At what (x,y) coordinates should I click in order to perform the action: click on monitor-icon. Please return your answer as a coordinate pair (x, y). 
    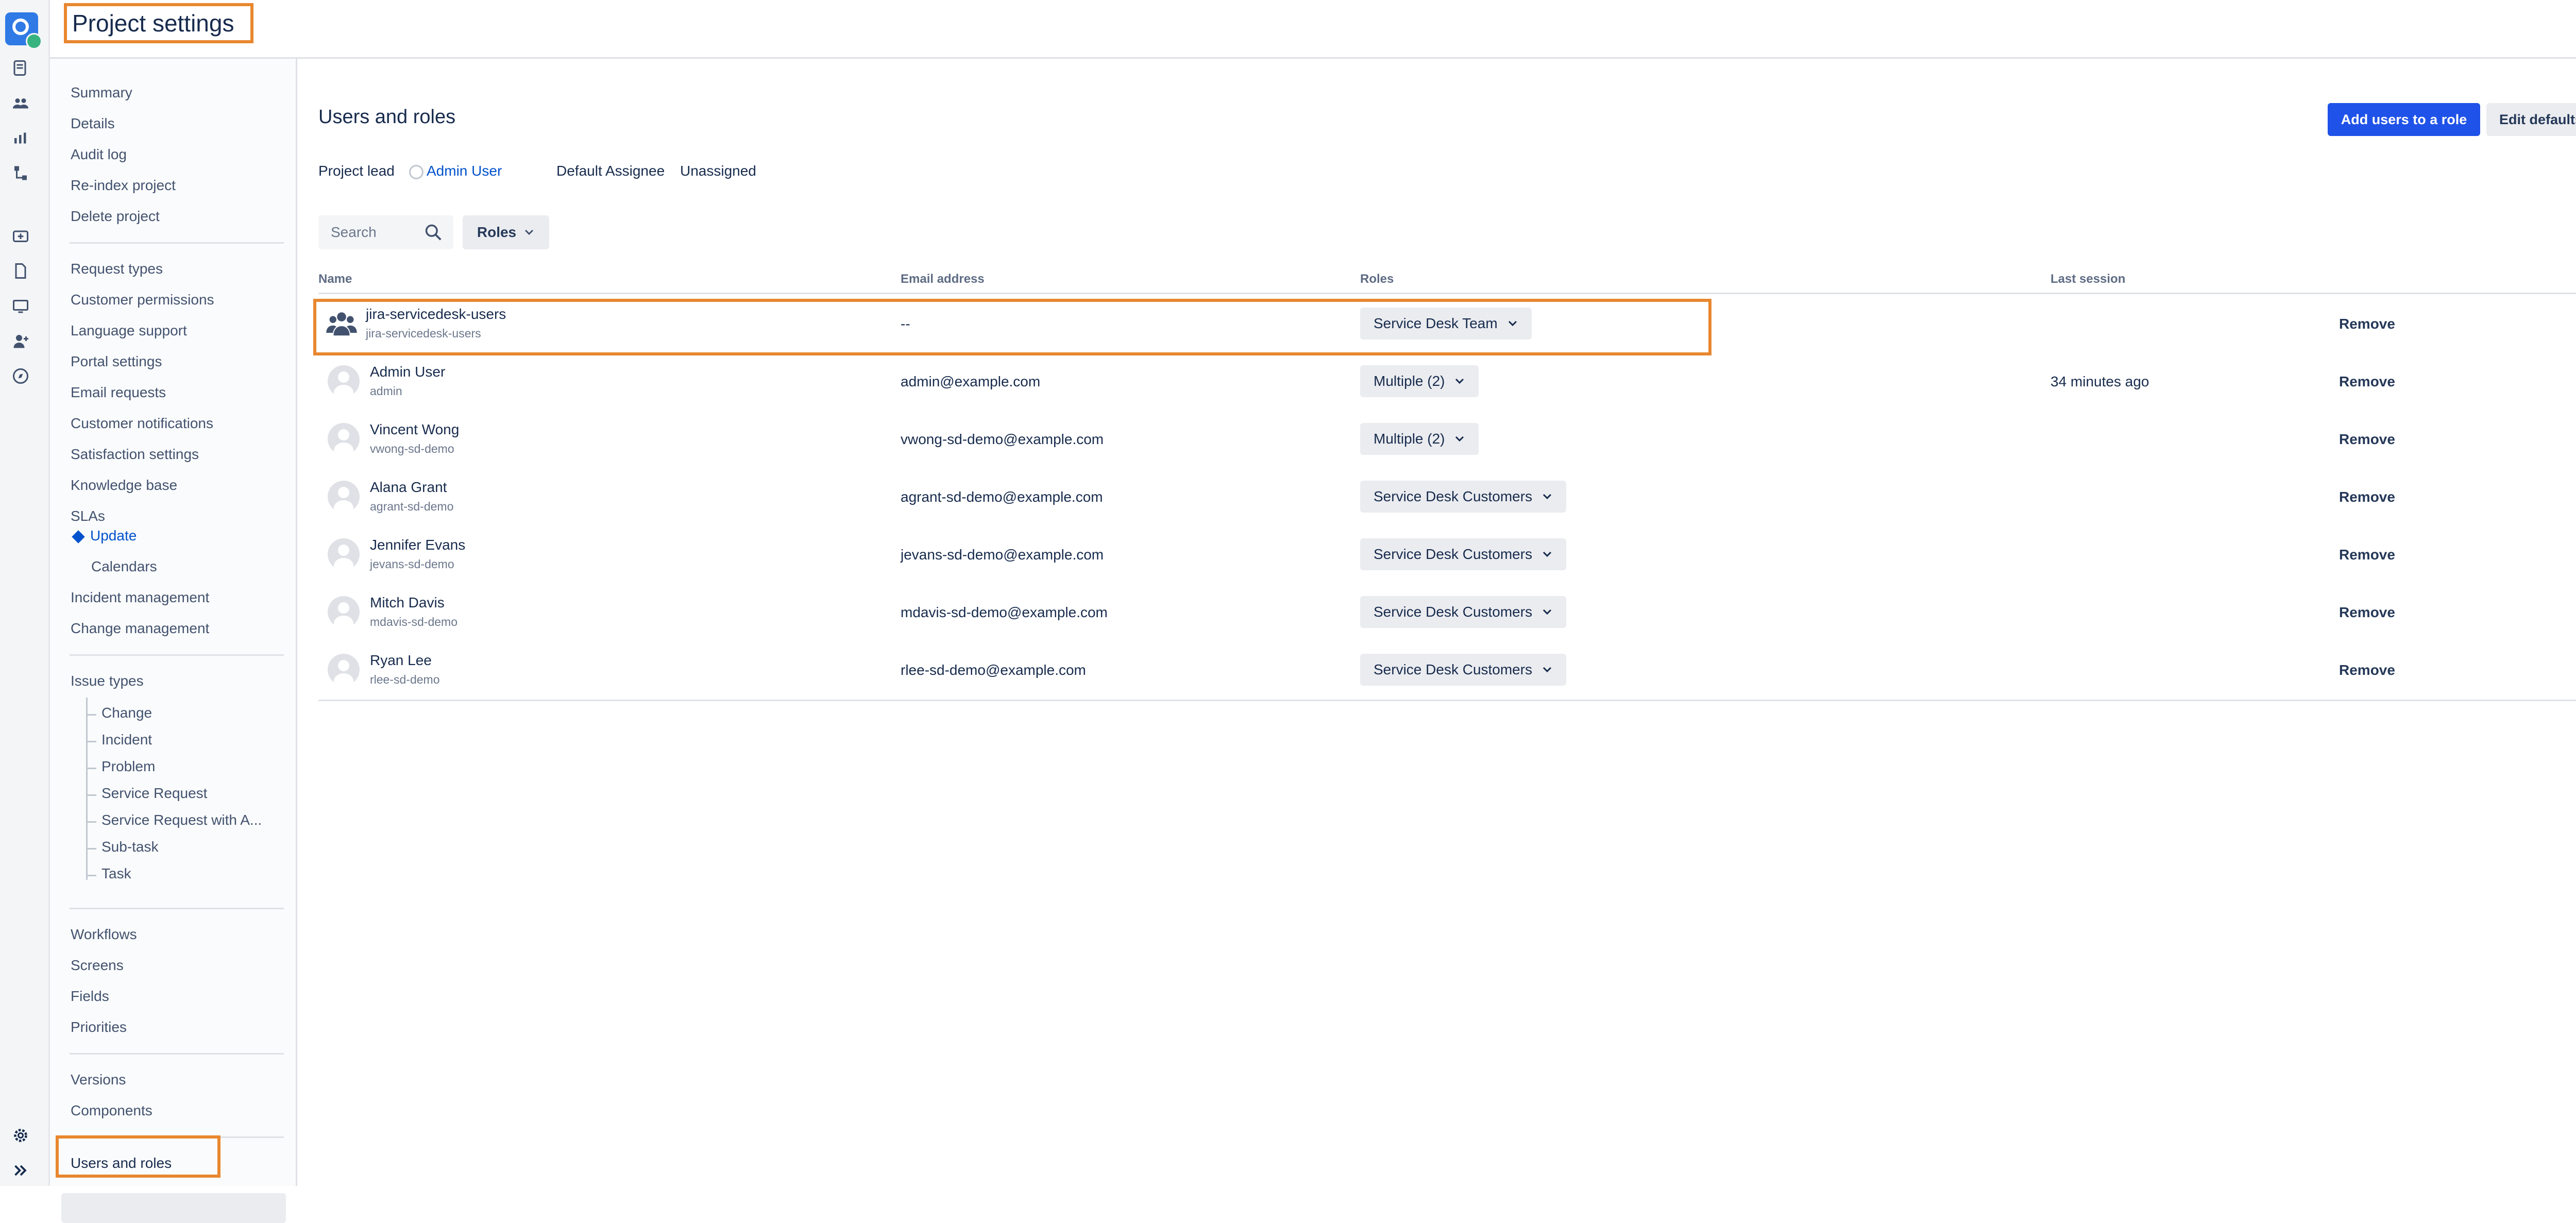
    Looking at the image, I should click on (20, 306).